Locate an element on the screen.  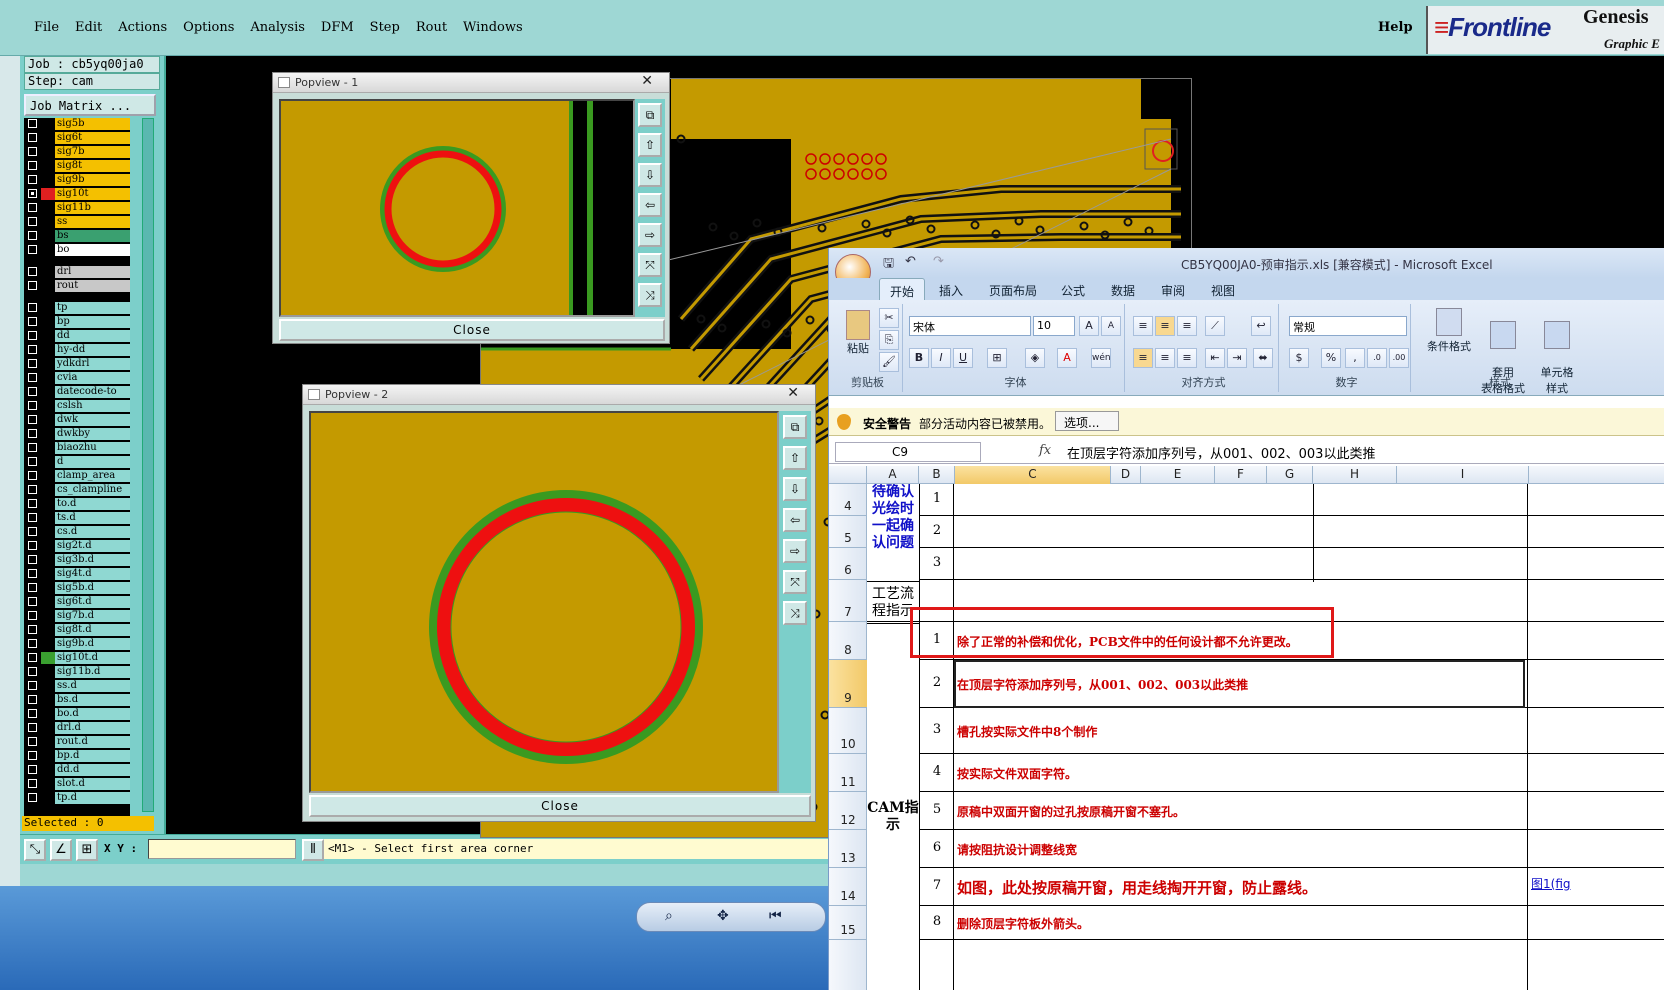
align-left-icon: ≡ is located at coordinates (1143, 358).